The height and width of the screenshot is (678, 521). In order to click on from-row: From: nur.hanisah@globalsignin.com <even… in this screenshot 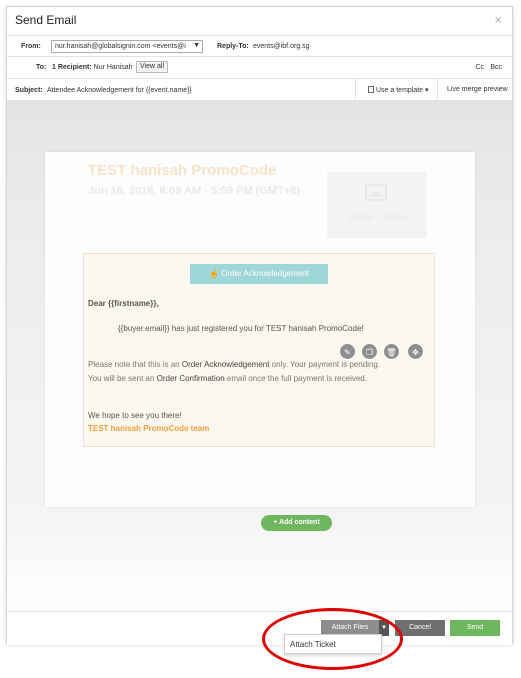, I will do `click(259, 46)`.